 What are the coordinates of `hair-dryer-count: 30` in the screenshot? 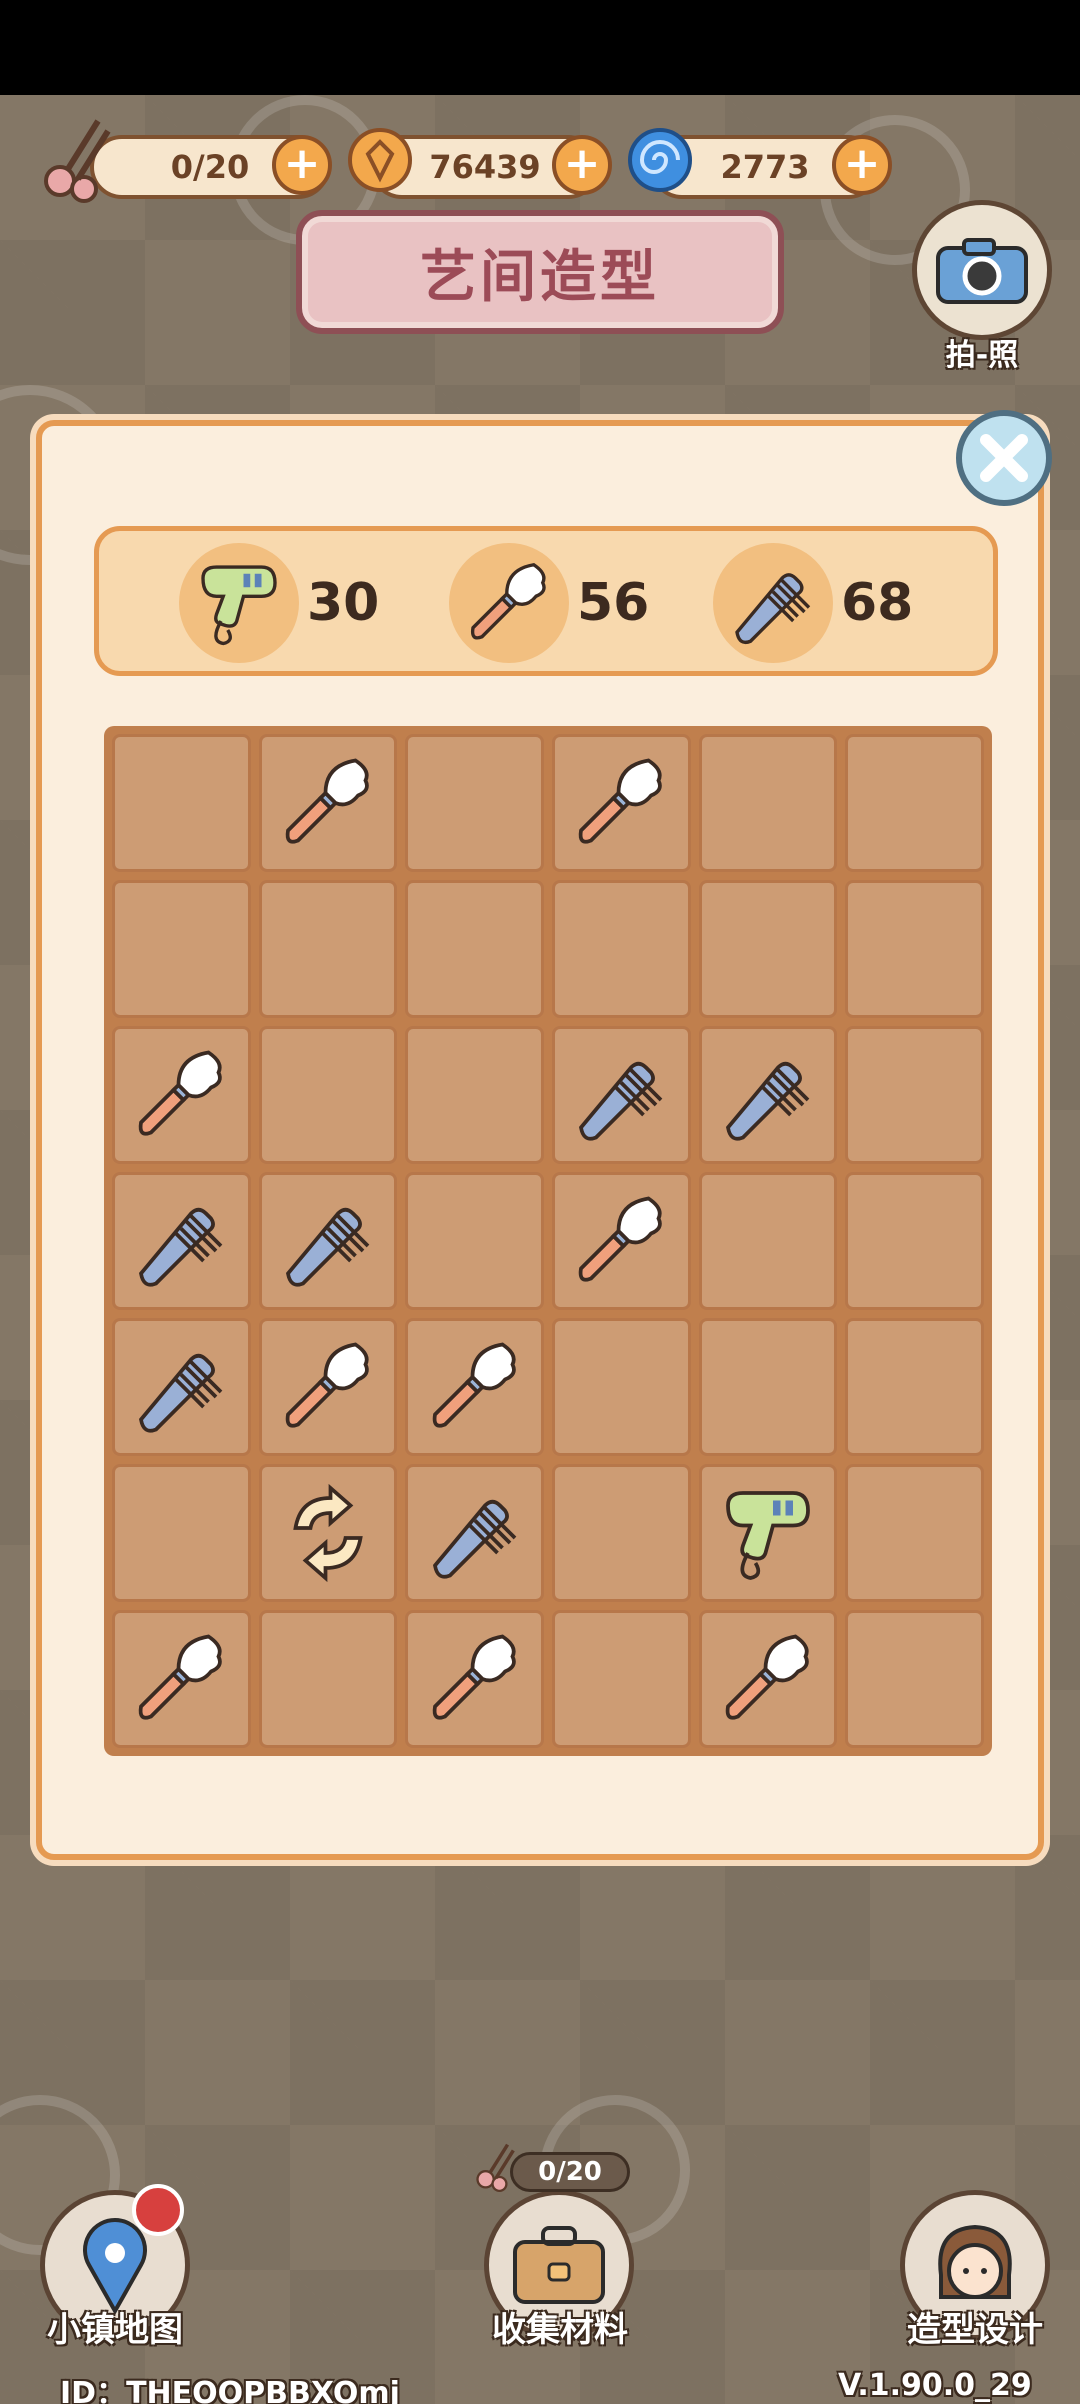 It's located at (343, 603).